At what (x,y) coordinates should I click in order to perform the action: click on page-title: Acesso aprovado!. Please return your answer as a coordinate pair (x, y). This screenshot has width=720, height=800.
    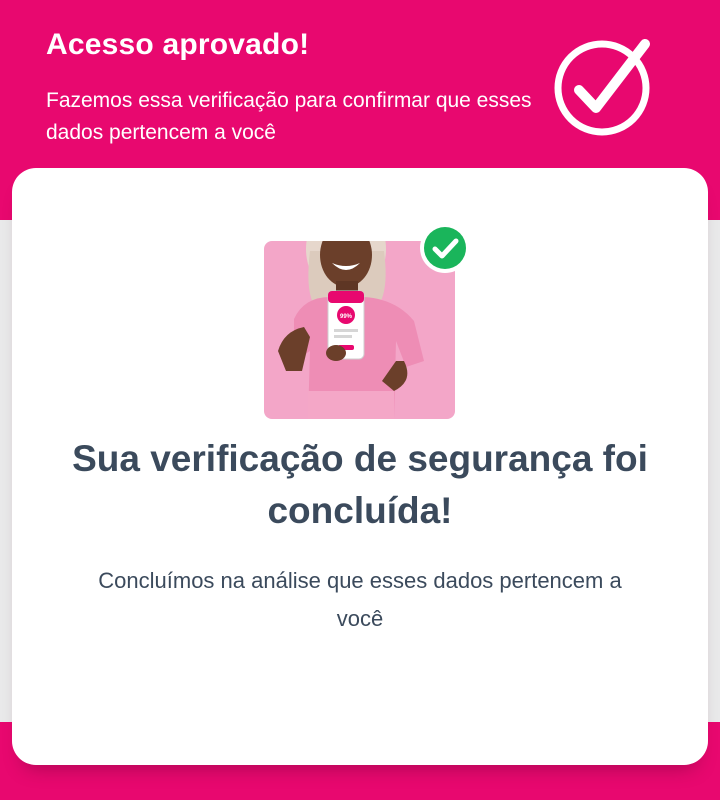
    Looking at the image, I should click on (178, 44).